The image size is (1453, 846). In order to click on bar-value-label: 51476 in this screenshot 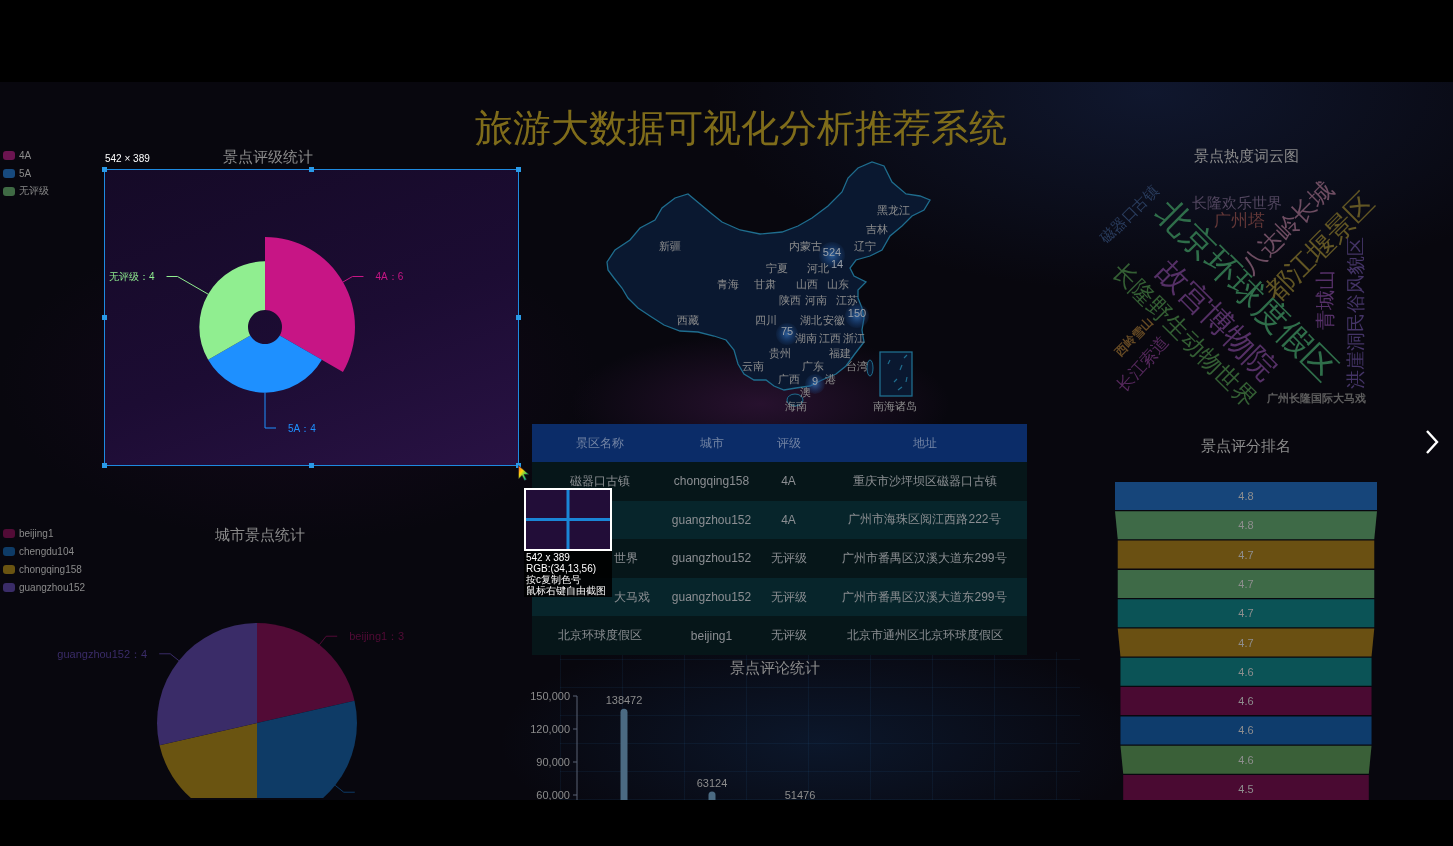, I will do `click(800, 794)`.